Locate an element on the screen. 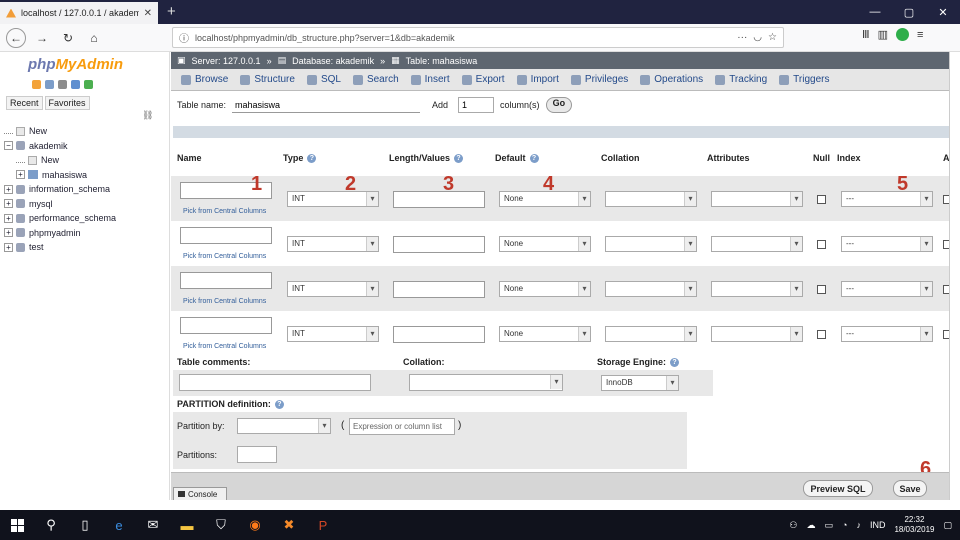  partitions-input is located at coordinates (257, 454).